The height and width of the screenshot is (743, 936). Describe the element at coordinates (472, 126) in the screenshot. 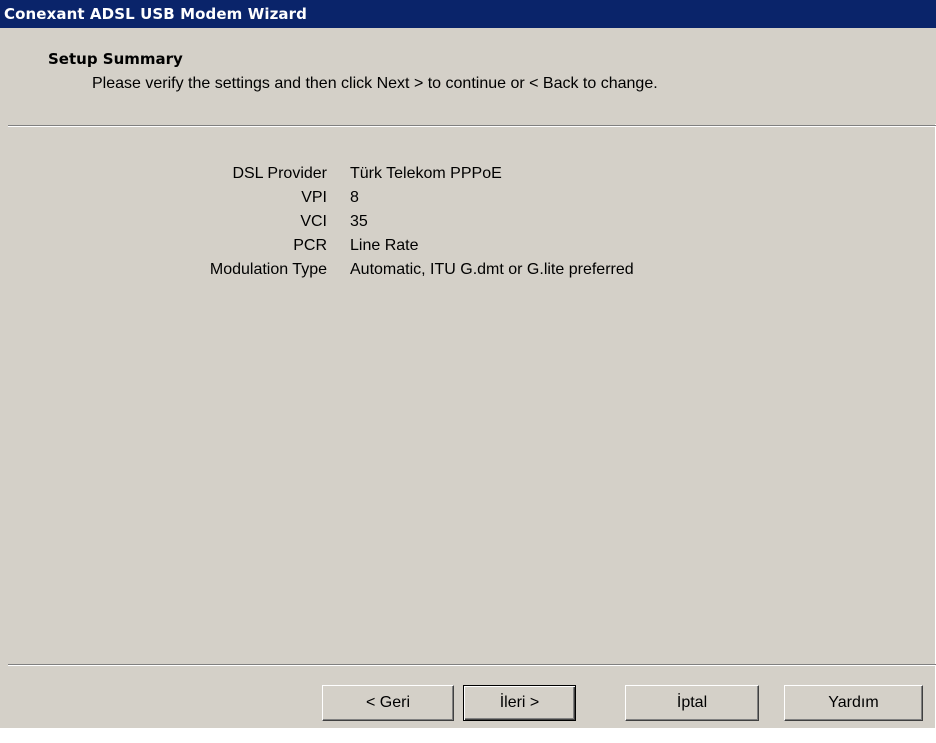

I see `header-divider-highlight` at that location.